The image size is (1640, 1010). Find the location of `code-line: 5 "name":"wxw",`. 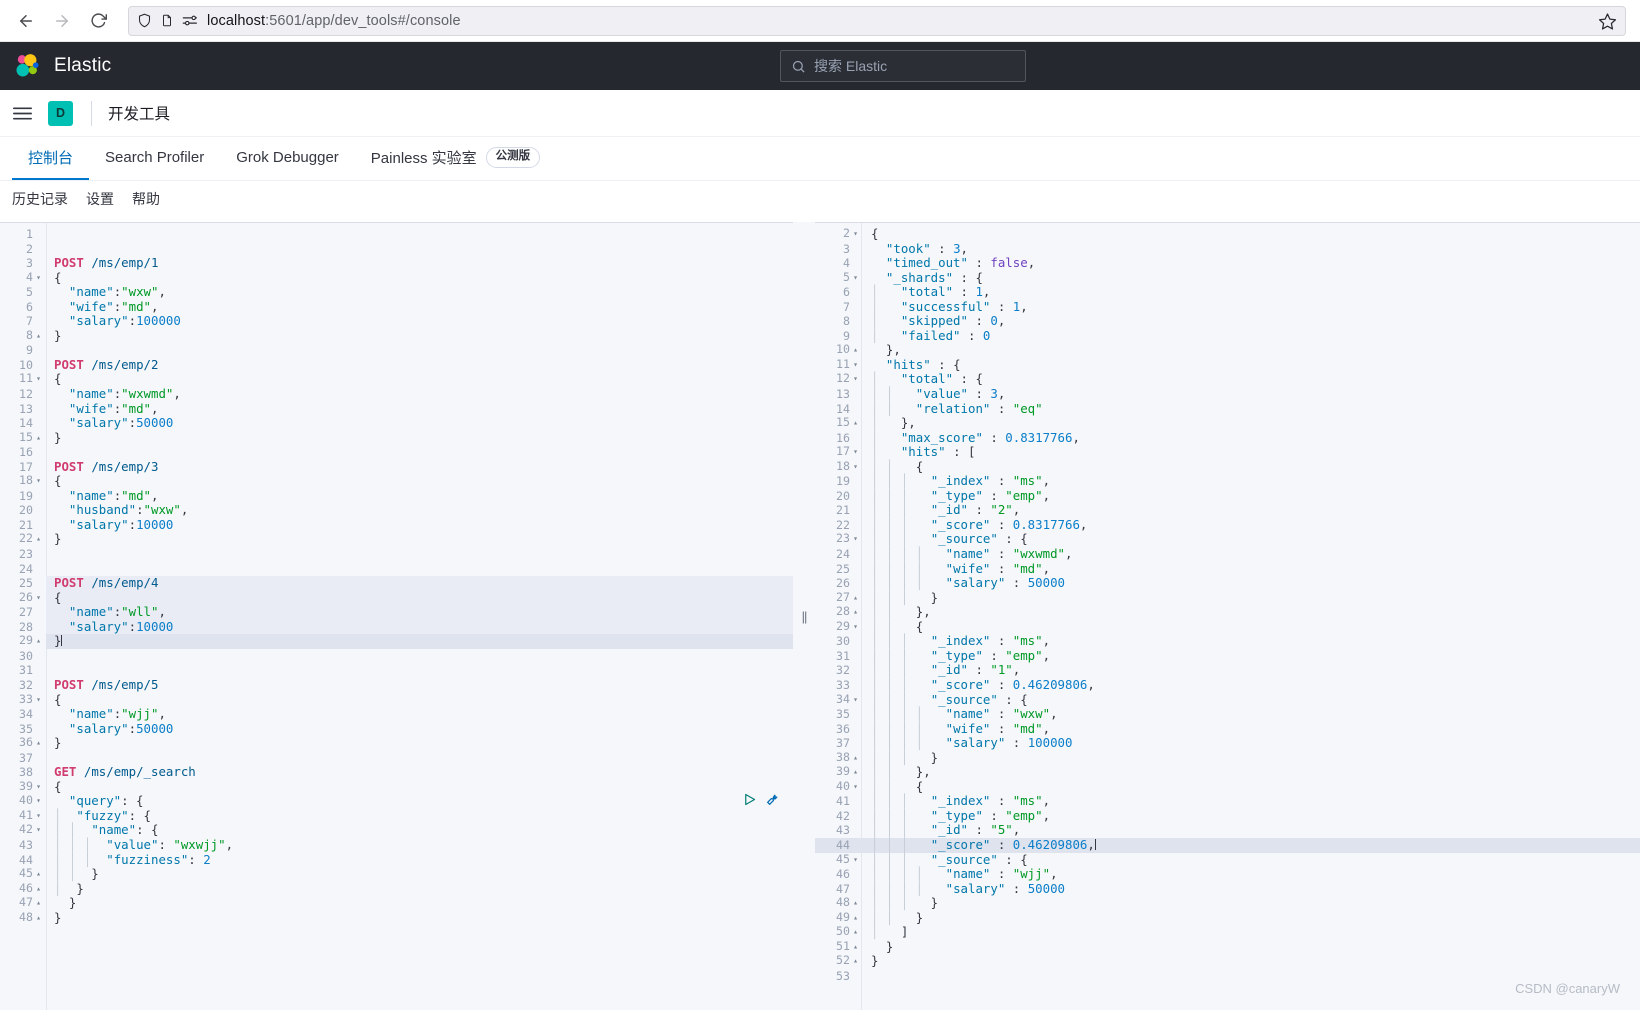

code-line: 5 "name":"wxw", is located at coordinates (396, 292).